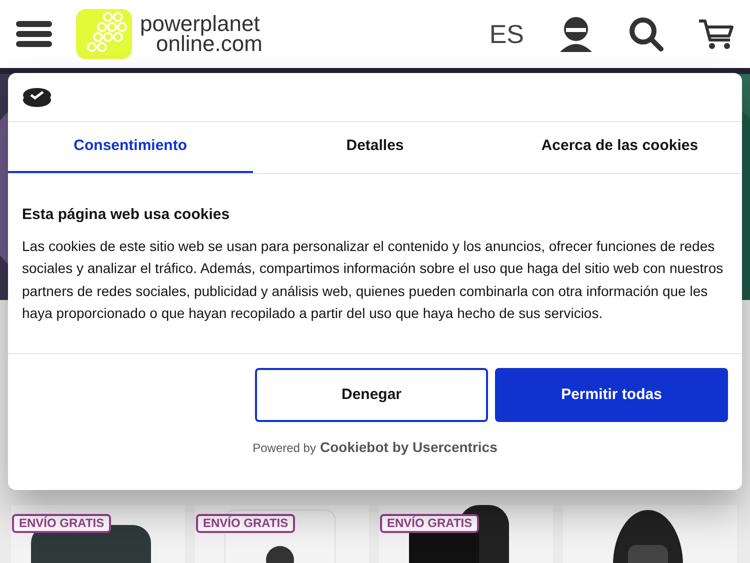 This screenshot has width=750, height=563. What do you see at coordinates (126, 215) in the screenshot?
I see `dialog-heading: Esta página web usa cookies` at bounding box center [126, 215].